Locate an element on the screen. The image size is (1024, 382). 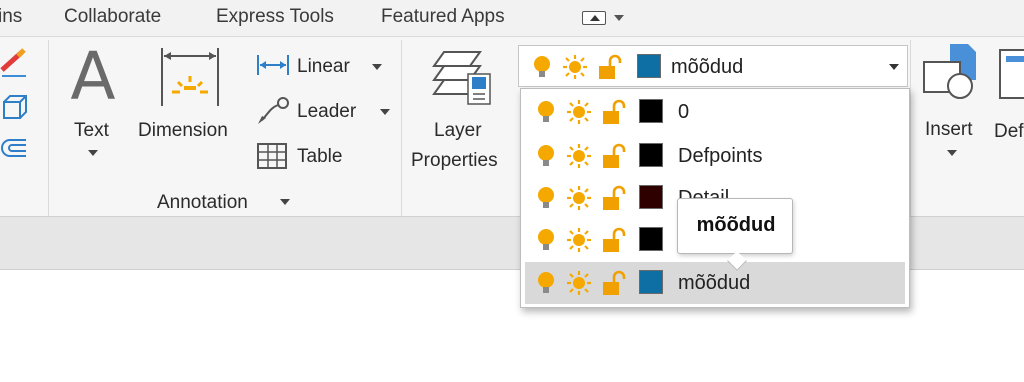
tab-plugins: ins is located at coordinates (11, 17).